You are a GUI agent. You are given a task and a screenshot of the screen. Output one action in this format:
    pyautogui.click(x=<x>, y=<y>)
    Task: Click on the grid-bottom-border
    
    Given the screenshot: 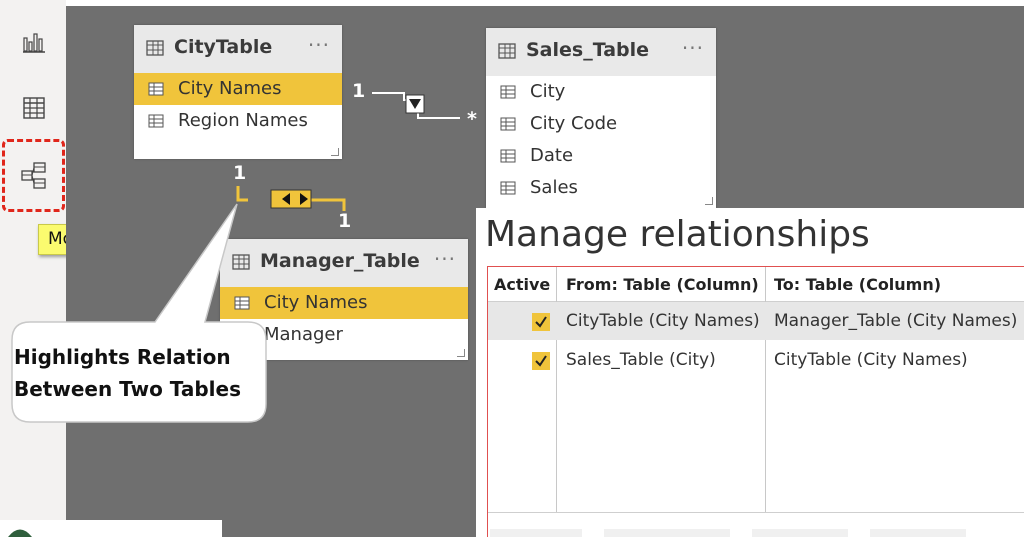 What is the action you would take?
    pyautogui.click(x=756, y=512)
    